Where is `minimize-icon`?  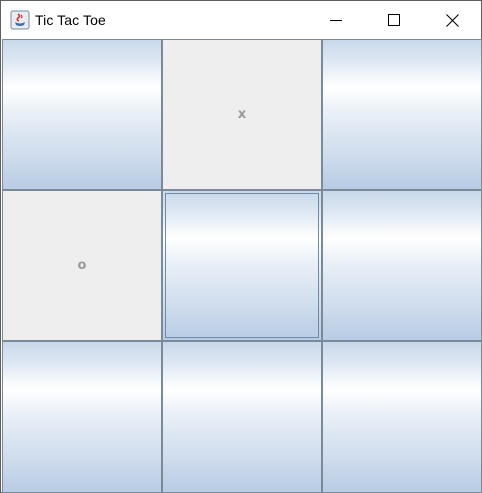 minimize-icon is located at coordinates (336, 20).